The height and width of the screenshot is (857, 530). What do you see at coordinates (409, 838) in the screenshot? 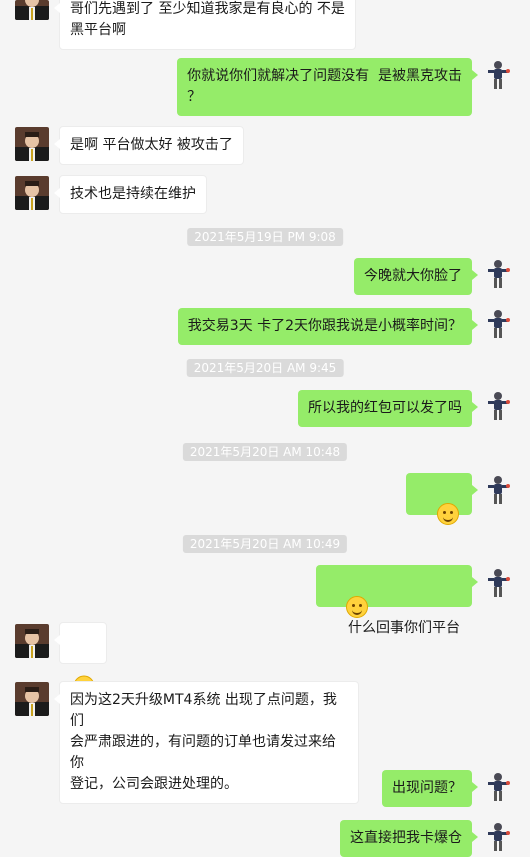
I see `message-outgoing: 这直接把我卡爆仓` at bounding box center [409, 838].